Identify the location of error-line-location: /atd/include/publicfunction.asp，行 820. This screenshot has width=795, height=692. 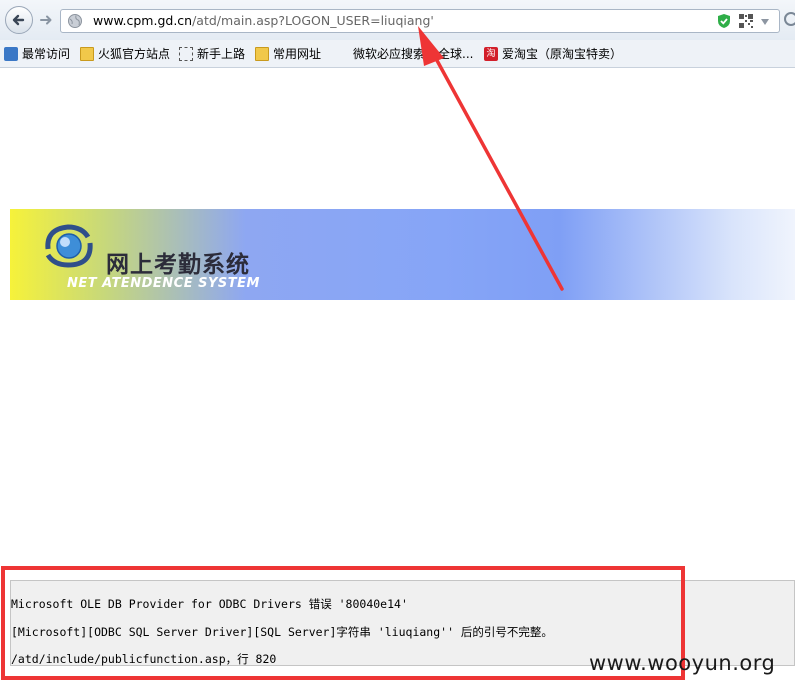
(144, 659).